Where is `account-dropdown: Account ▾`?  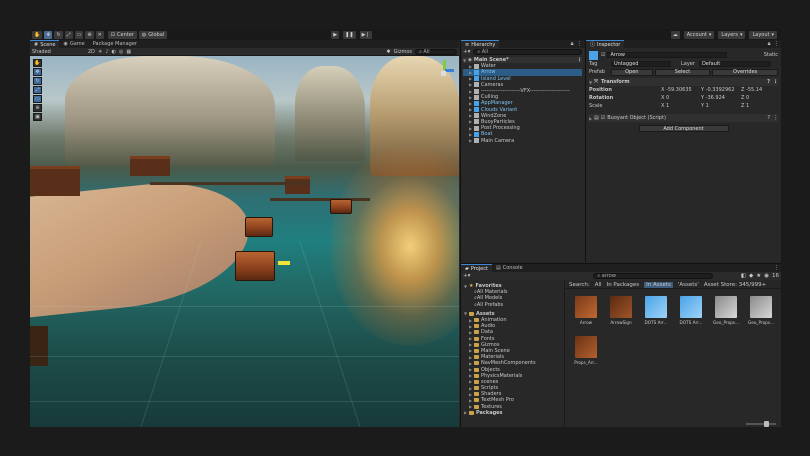 account-dropdown: Account ▾ is located at coordinates (699, 34).